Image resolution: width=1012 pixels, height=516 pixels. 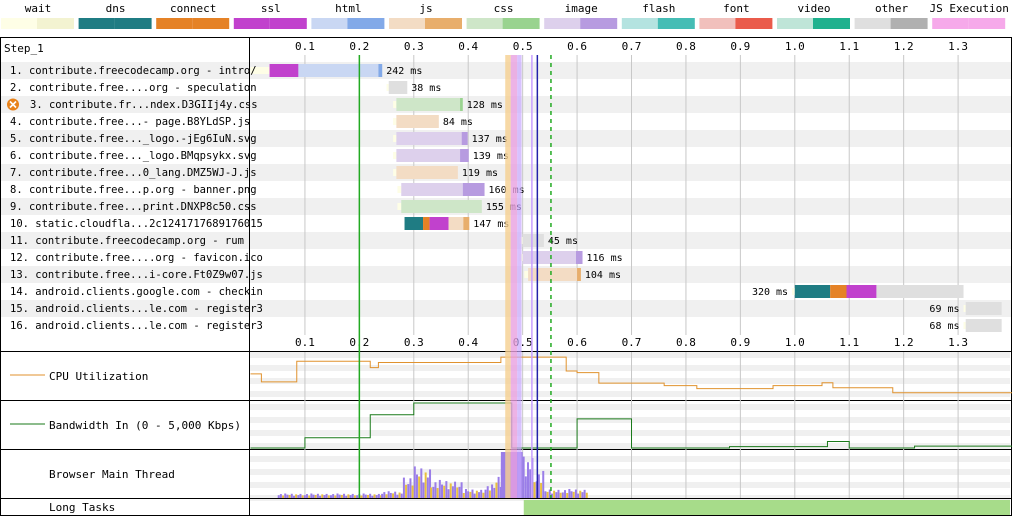 What do you see at coordinates (658, 8) in the screenshot?
I see `legend-label: flash` at bounding box center [658, 8].